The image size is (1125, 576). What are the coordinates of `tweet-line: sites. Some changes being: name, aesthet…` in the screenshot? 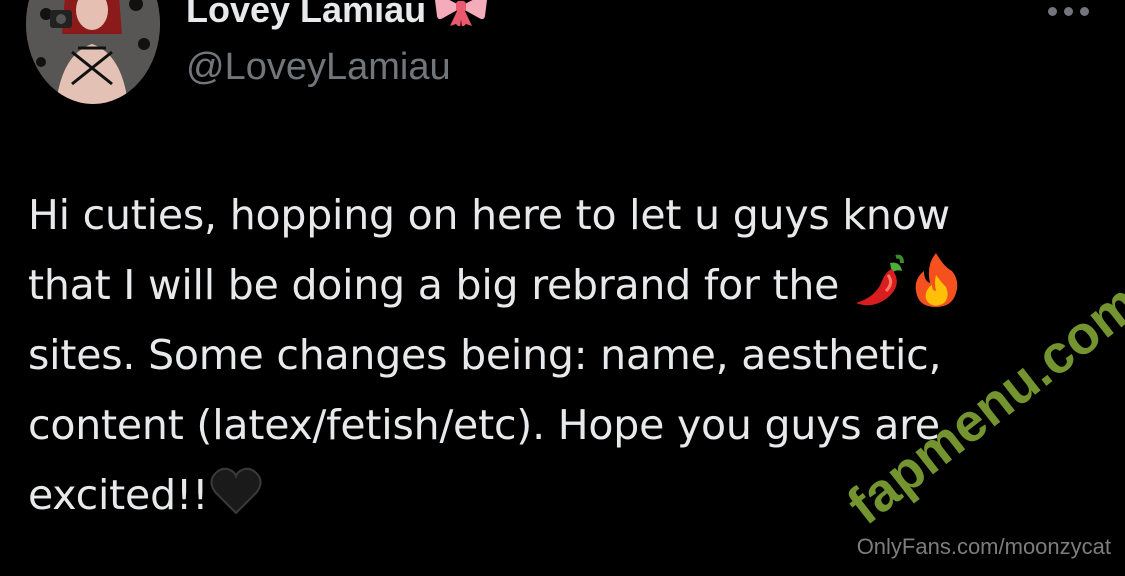 It's located at (485, 355).